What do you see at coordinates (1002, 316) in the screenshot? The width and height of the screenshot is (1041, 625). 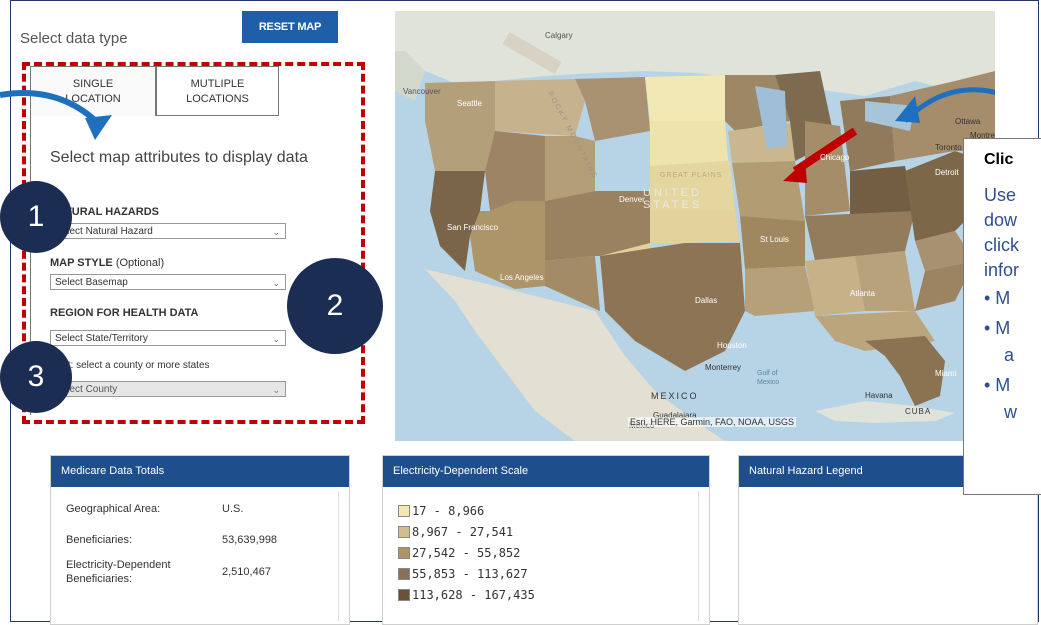 I see `instruction-callout: Clic Use dow click infor • M • M a • M w` at bounding box center [1002, 316].